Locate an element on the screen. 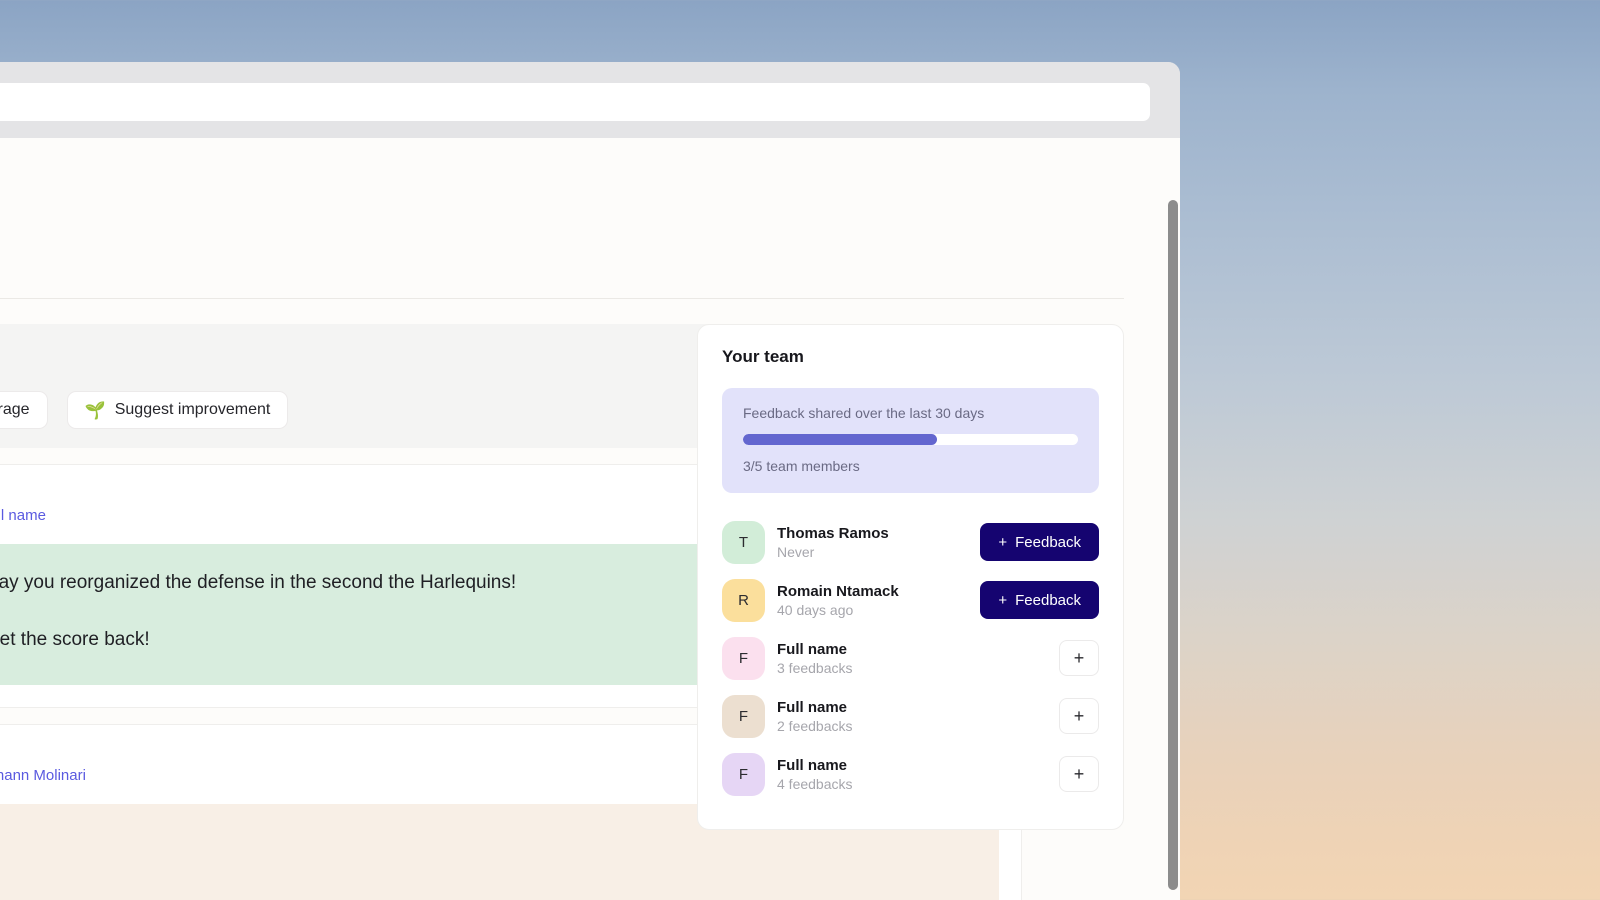 This screenshot has width=1600, height=900. team-member-meta: 4 feedbacks is located at coordinates (815, 783).